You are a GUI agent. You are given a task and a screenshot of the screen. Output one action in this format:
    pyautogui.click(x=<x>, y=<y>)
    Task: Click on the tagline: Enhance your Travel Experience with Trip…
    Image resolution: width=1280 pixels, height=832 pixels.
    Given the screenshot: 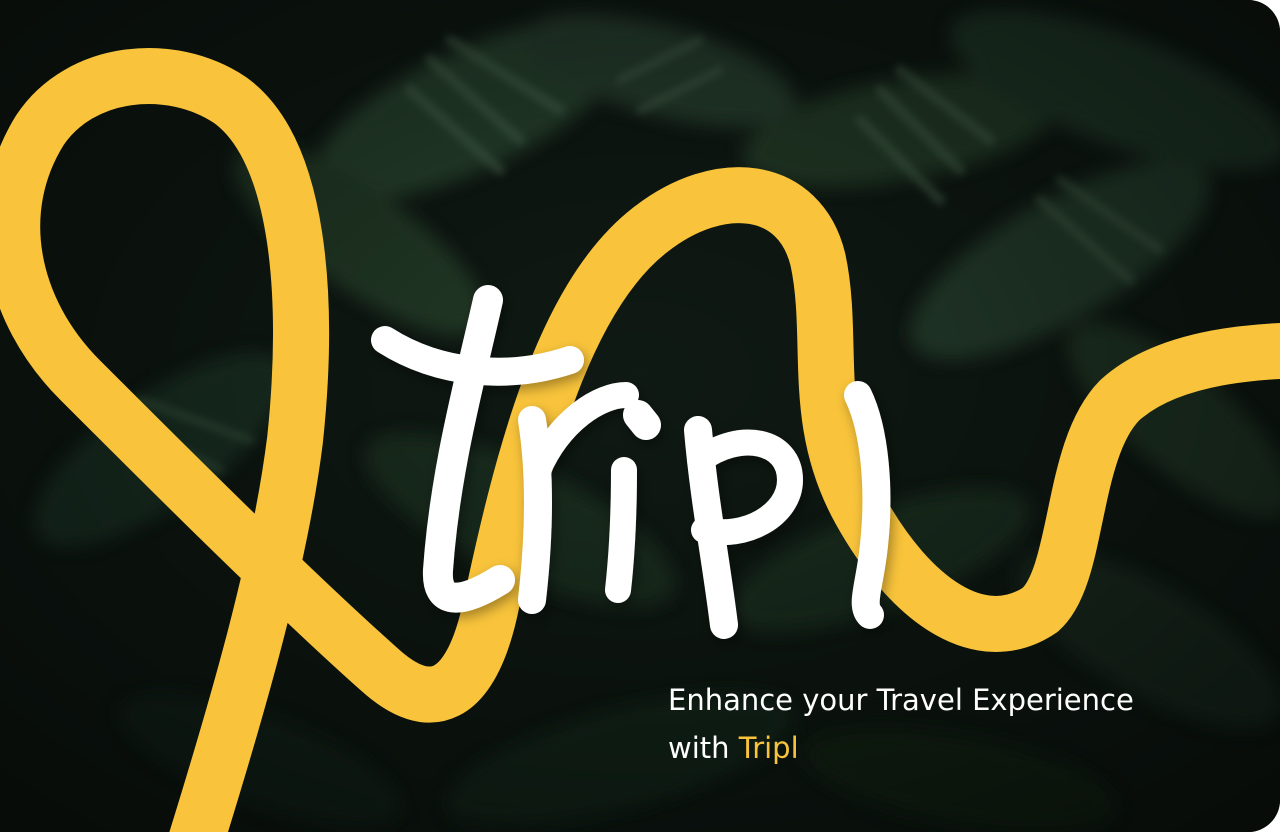 What is the action you would take?
    pyautogui.click(x=948, y=724)
    